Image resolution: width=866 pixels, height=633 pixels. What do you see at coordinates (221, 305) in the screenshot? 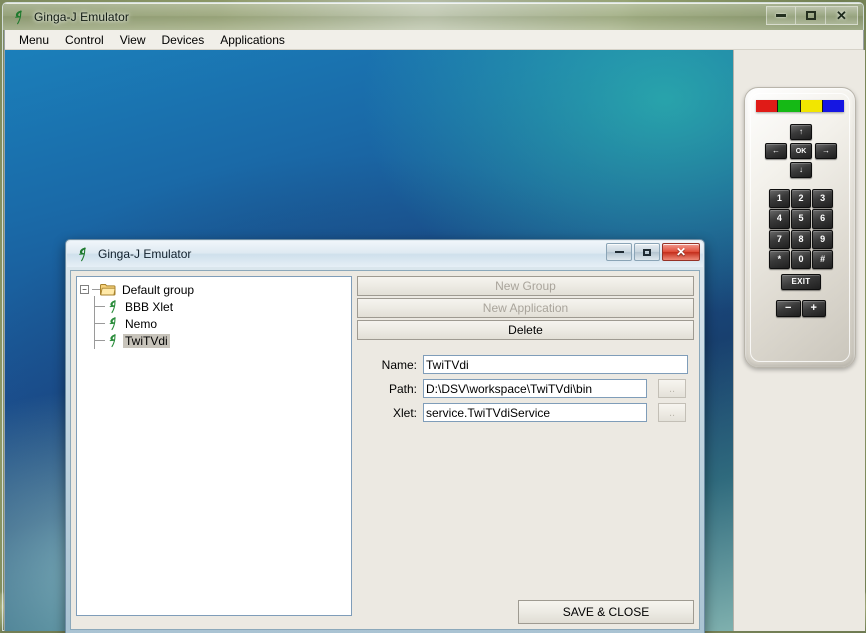
I see `tree-node-bbb-xlet: BBB Xlet` at bounding box center [221, 305].